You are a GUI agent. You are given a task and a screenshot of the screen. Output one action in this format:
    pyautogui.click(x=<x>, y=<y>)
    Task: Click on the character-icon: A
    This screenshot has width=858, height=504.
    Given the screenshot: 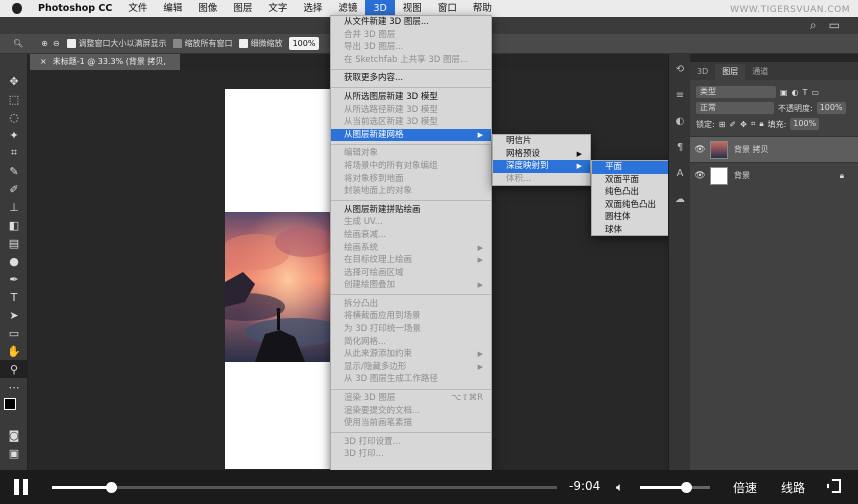 What is the action you would take?
    pyautogui.click(x=680, y=173)
    